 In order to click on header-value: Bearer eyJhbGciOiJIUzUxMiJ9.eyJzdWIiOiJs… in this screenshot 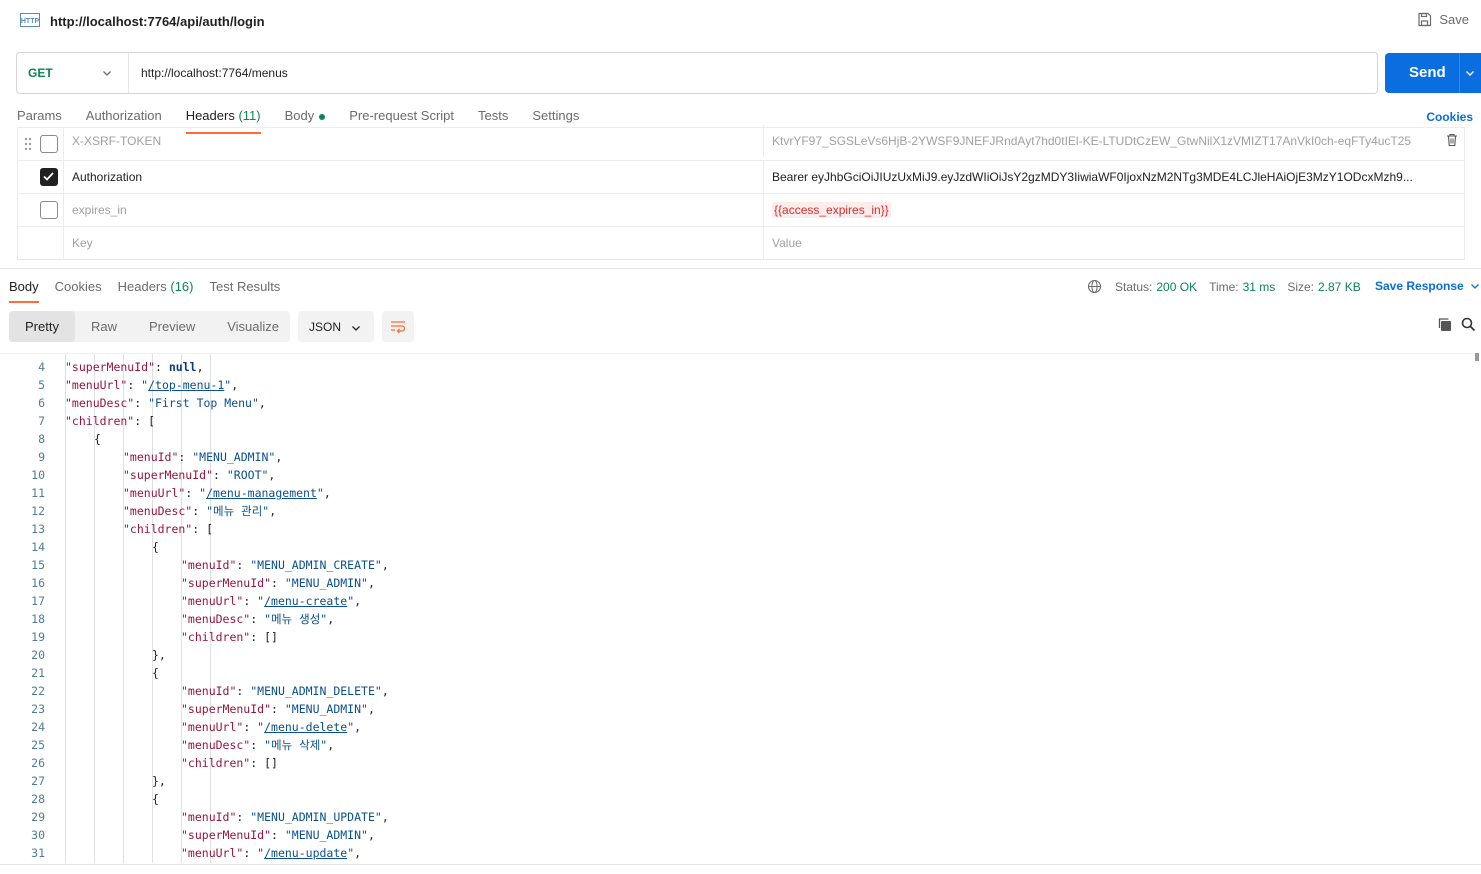, I will do `click(1114, 177)`.